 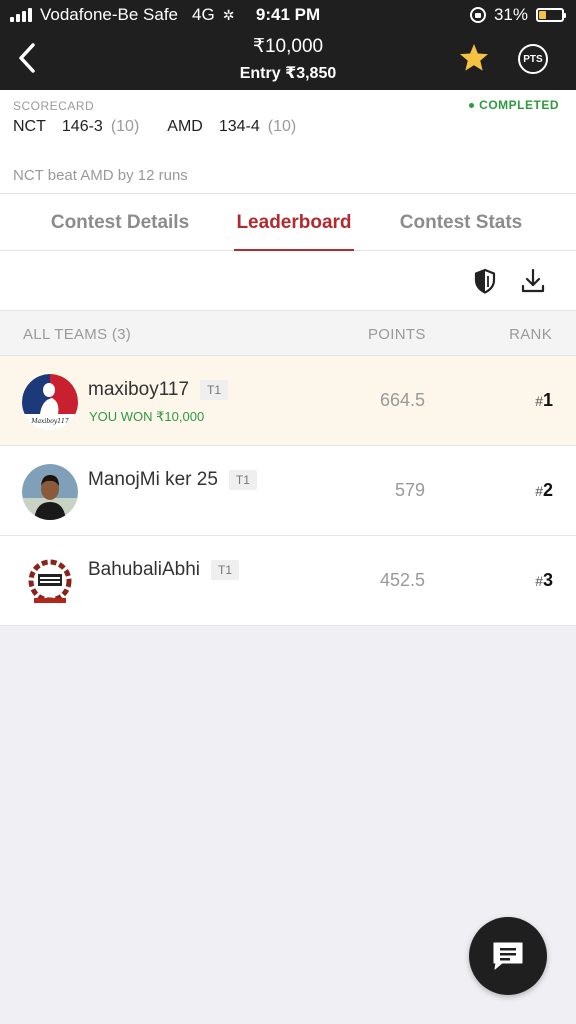 I want to click on tab-leaderboard-label: Leaderboard, so click(x=294, y=222).